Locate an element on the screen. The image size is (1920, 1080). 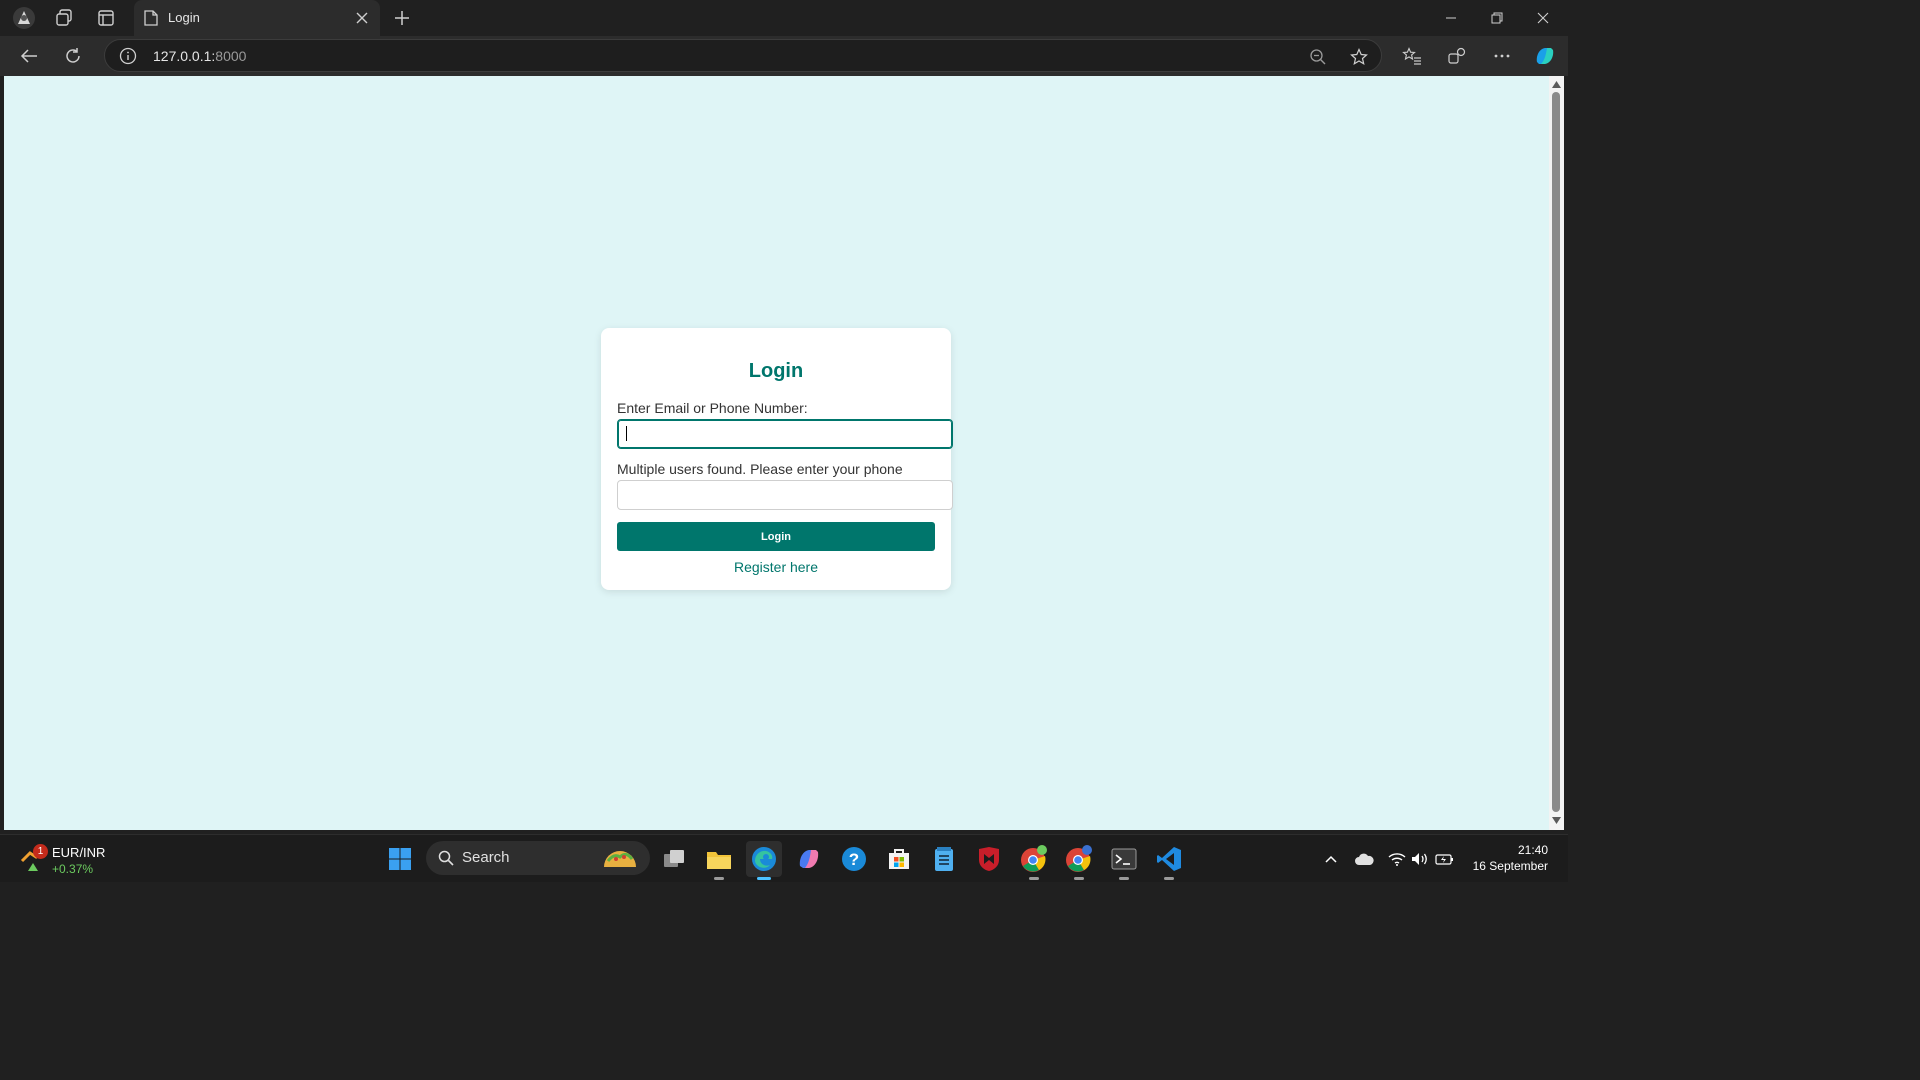
tab-title: Login is located at coordinates (184, 17).